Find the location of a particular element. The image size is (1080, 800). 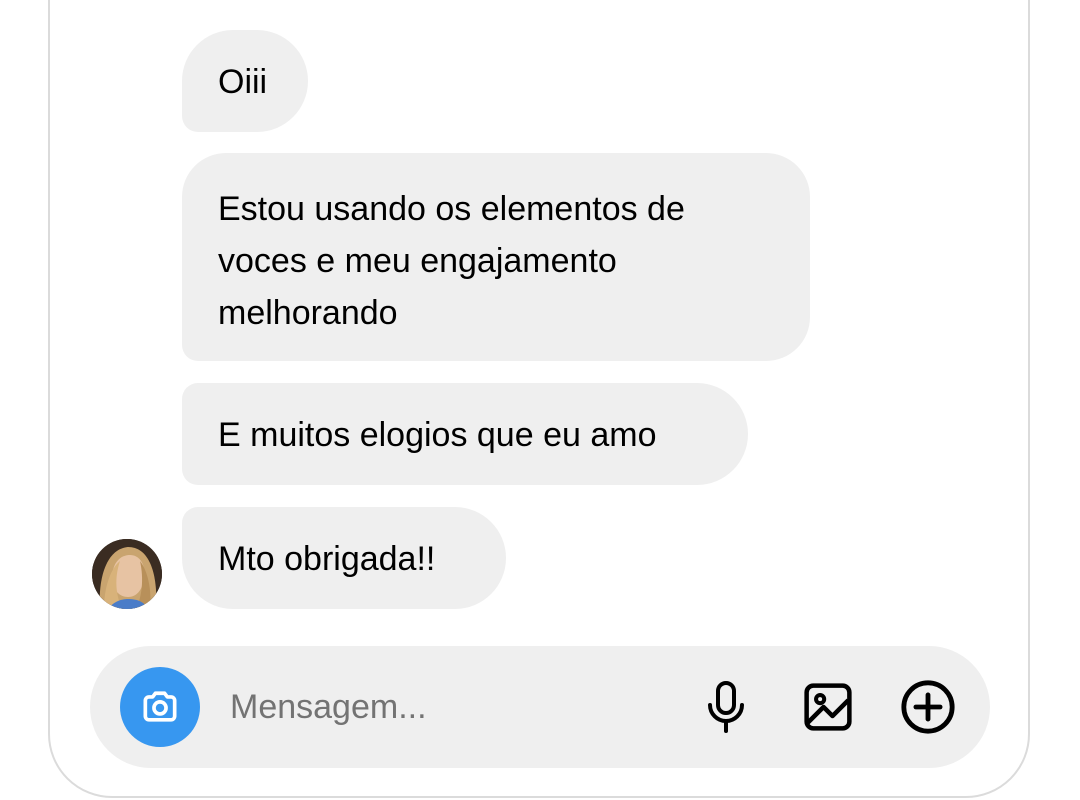

message-bubble: Oiii is located at coordinates (245, 81).